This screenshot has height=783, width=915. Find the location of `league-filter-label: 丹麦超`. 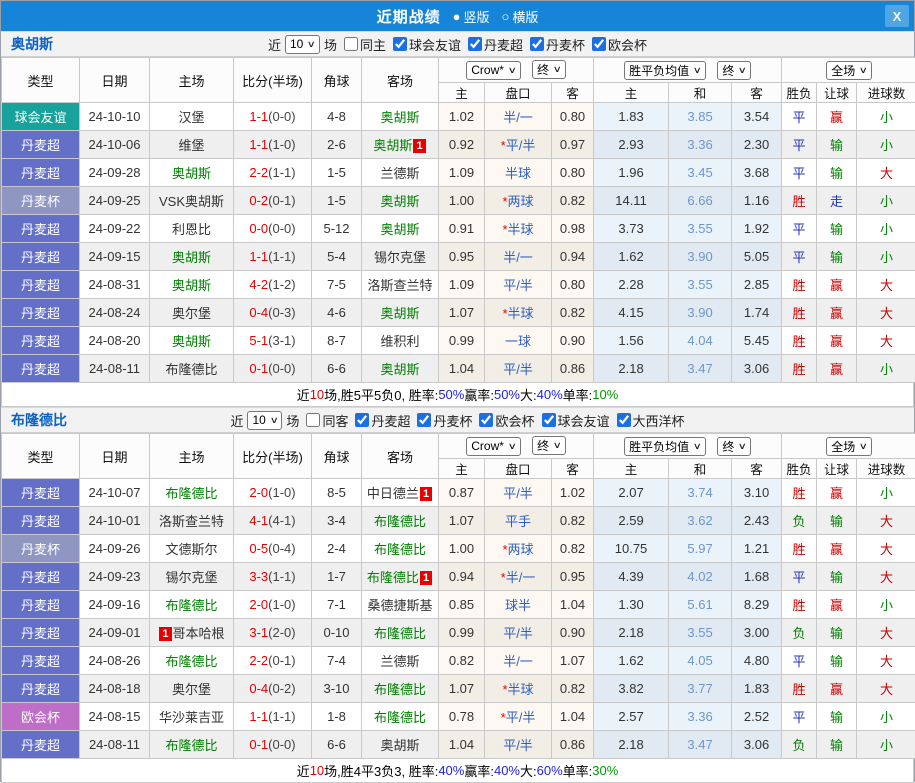

league-filter-label: 丹麦超 is located at coordinates (503, 44).